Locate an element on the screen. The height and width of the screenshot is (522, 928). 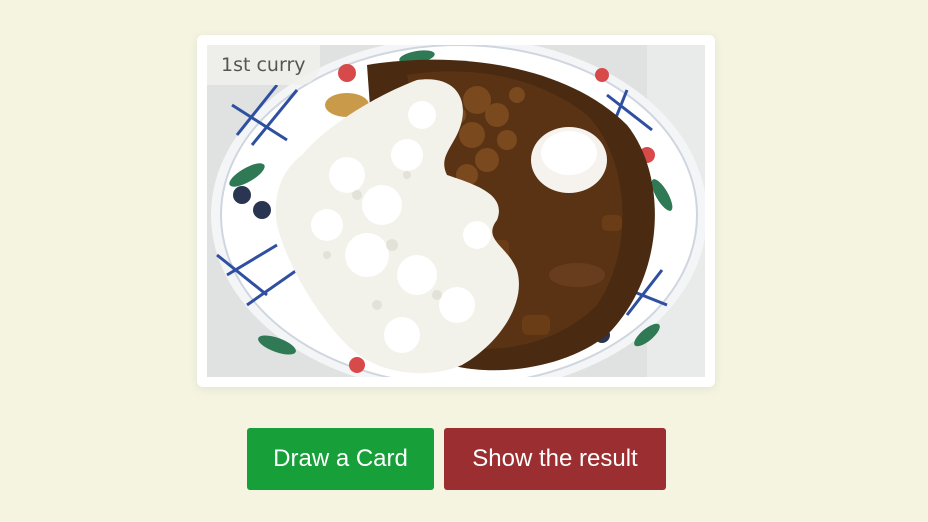
show-result-button: Show the result is located at coordinates (555, 459).